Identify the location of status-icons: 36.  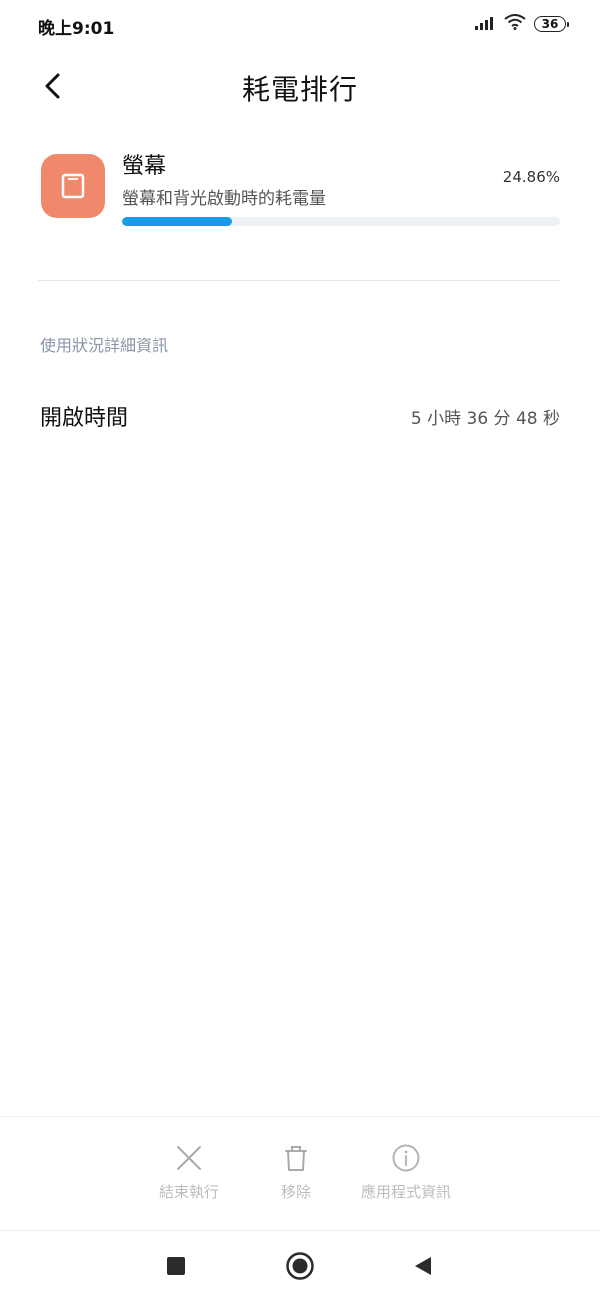
(521, 24).